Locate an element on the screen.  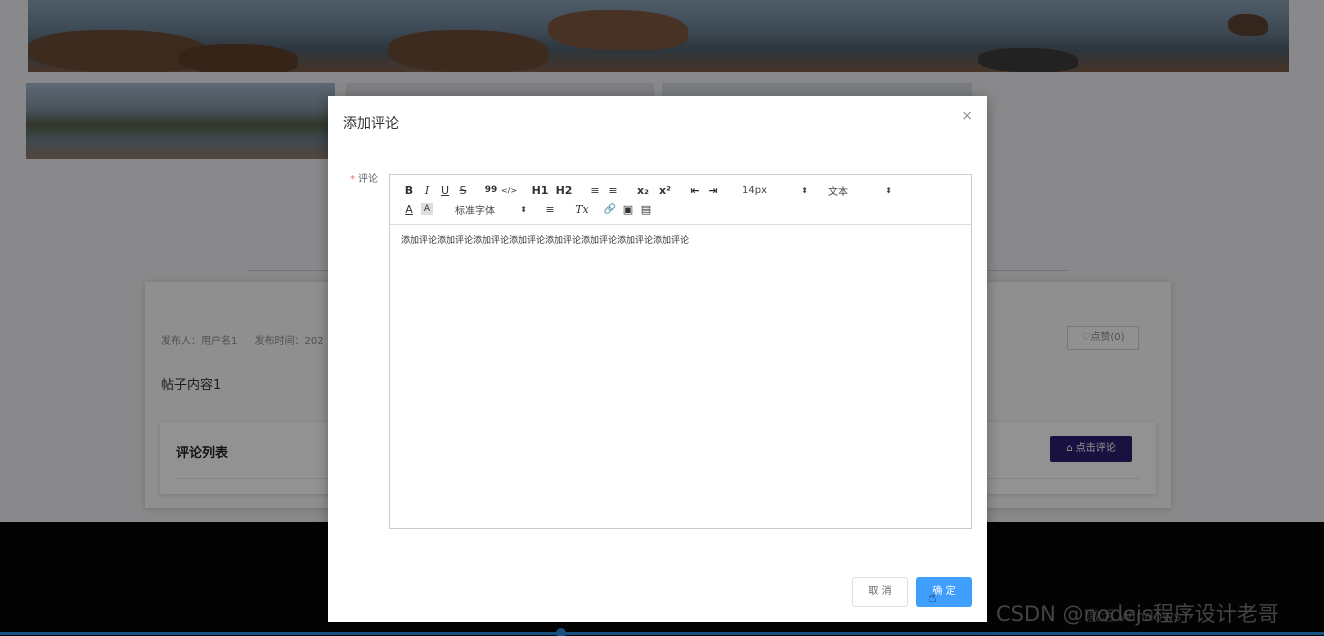
comment-field-label-text: 评论 is located at coordinates (368, 179).